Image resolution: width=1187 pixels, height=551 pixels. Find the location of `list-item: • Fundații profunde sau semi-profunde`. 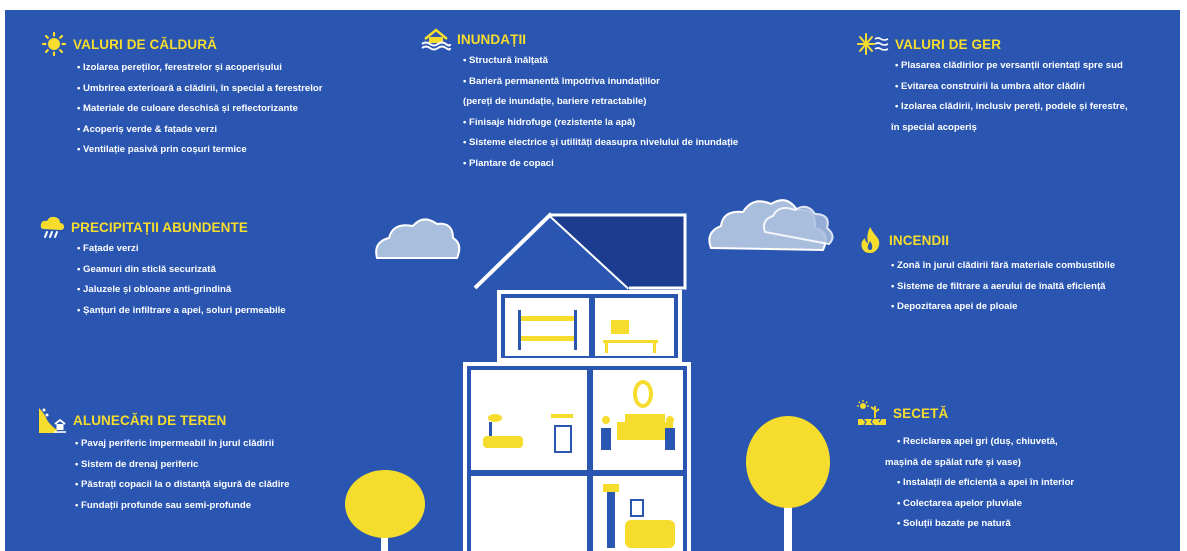

list-item: • Fundații profunde sau semi-profunde is located at coordinates (163, 505).